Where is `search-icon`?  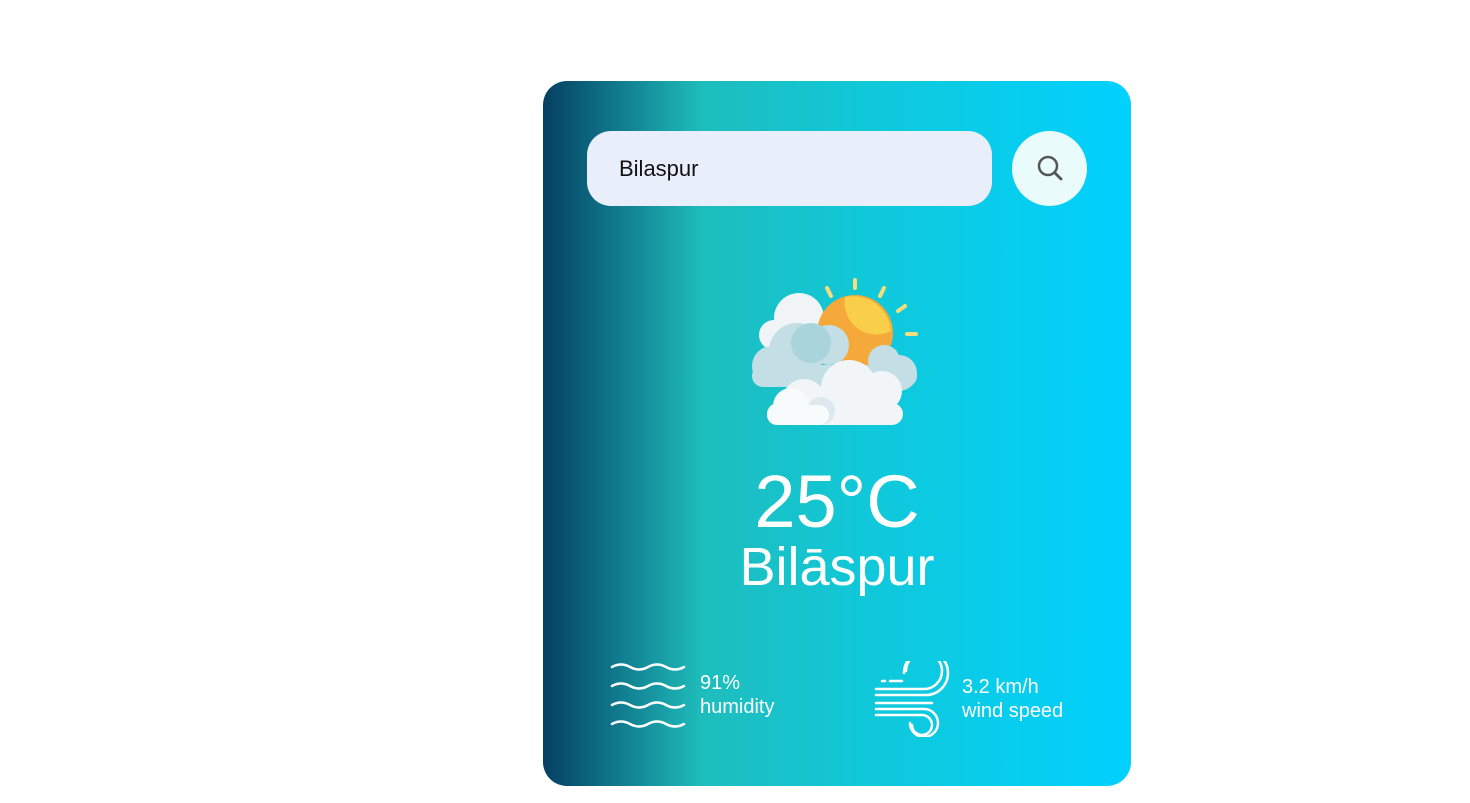 search-icon is located at coordinates (1049, 167).